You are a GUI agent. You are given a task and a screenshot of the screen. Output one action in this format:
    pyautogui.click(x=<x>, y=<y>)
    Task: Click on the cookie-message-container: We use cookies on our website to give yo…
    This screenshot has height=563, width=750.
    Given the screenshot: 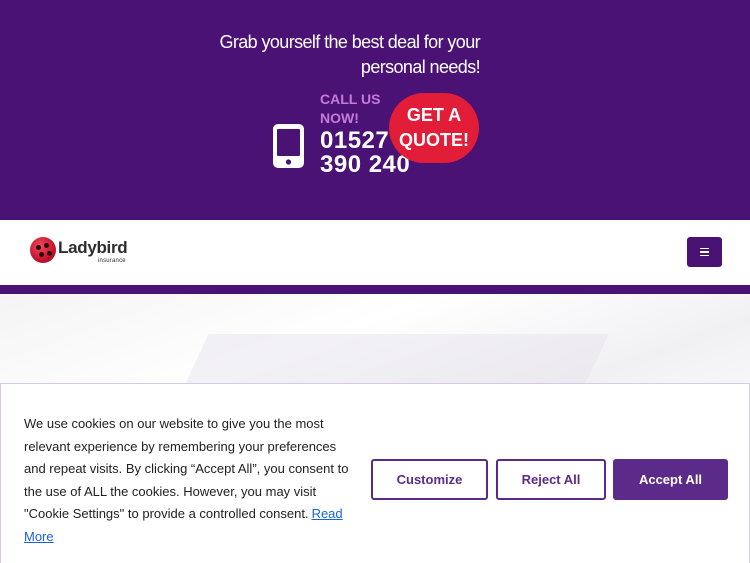 What is the action you would take?
    pyautogui.click(x=191, y=480)
    